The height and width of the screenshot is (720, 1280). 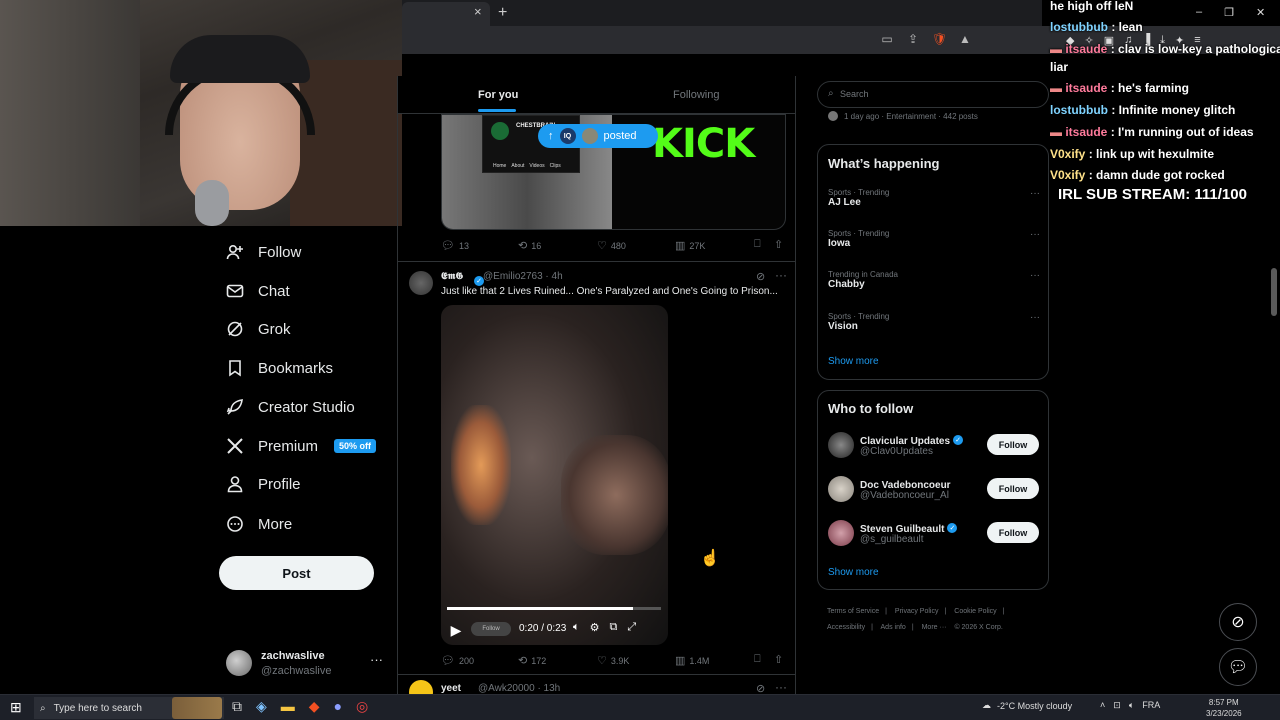 I want to click on rewards-icon: ▲, so click(x=965, y=39).